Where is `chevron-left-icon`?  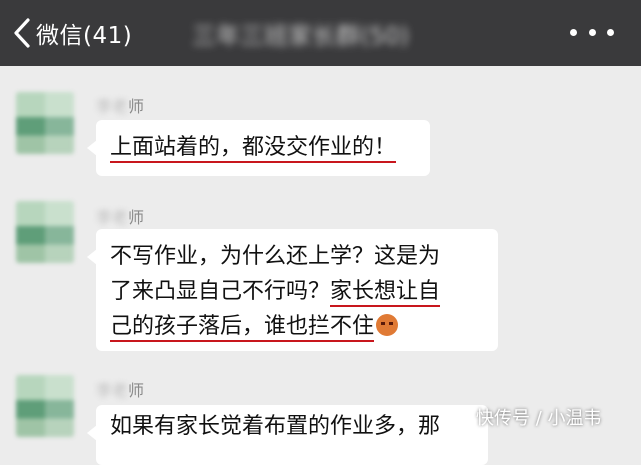 chevron-left-icon is located at coordinates (22, 33).